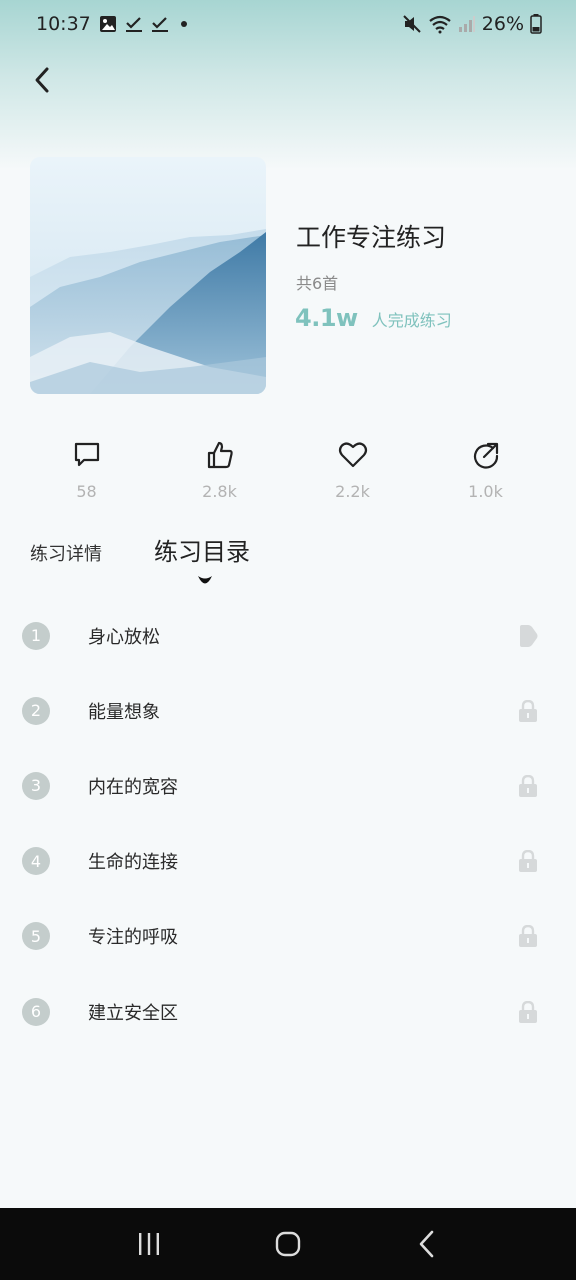  Describe the element at coordinates (412, 24) in the screenshot. I see `mute-icon` at that location.